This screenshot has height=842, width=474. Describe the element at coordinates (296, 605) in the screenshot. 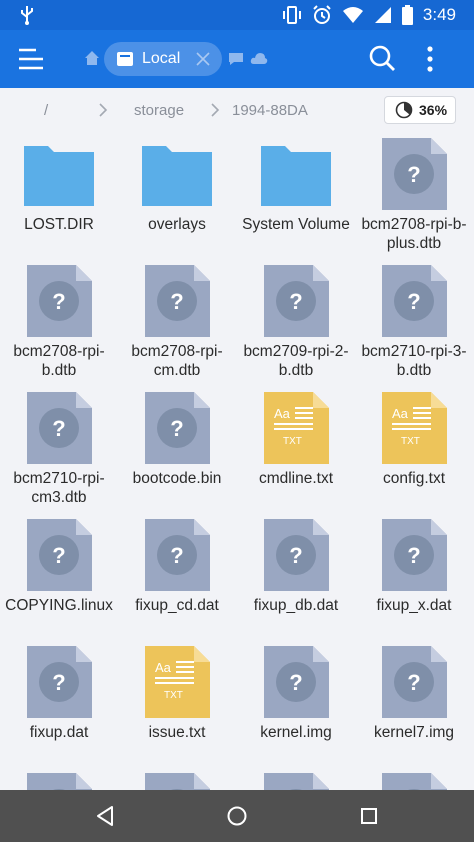

I see `file-name: fixup_db.dat` at that location.